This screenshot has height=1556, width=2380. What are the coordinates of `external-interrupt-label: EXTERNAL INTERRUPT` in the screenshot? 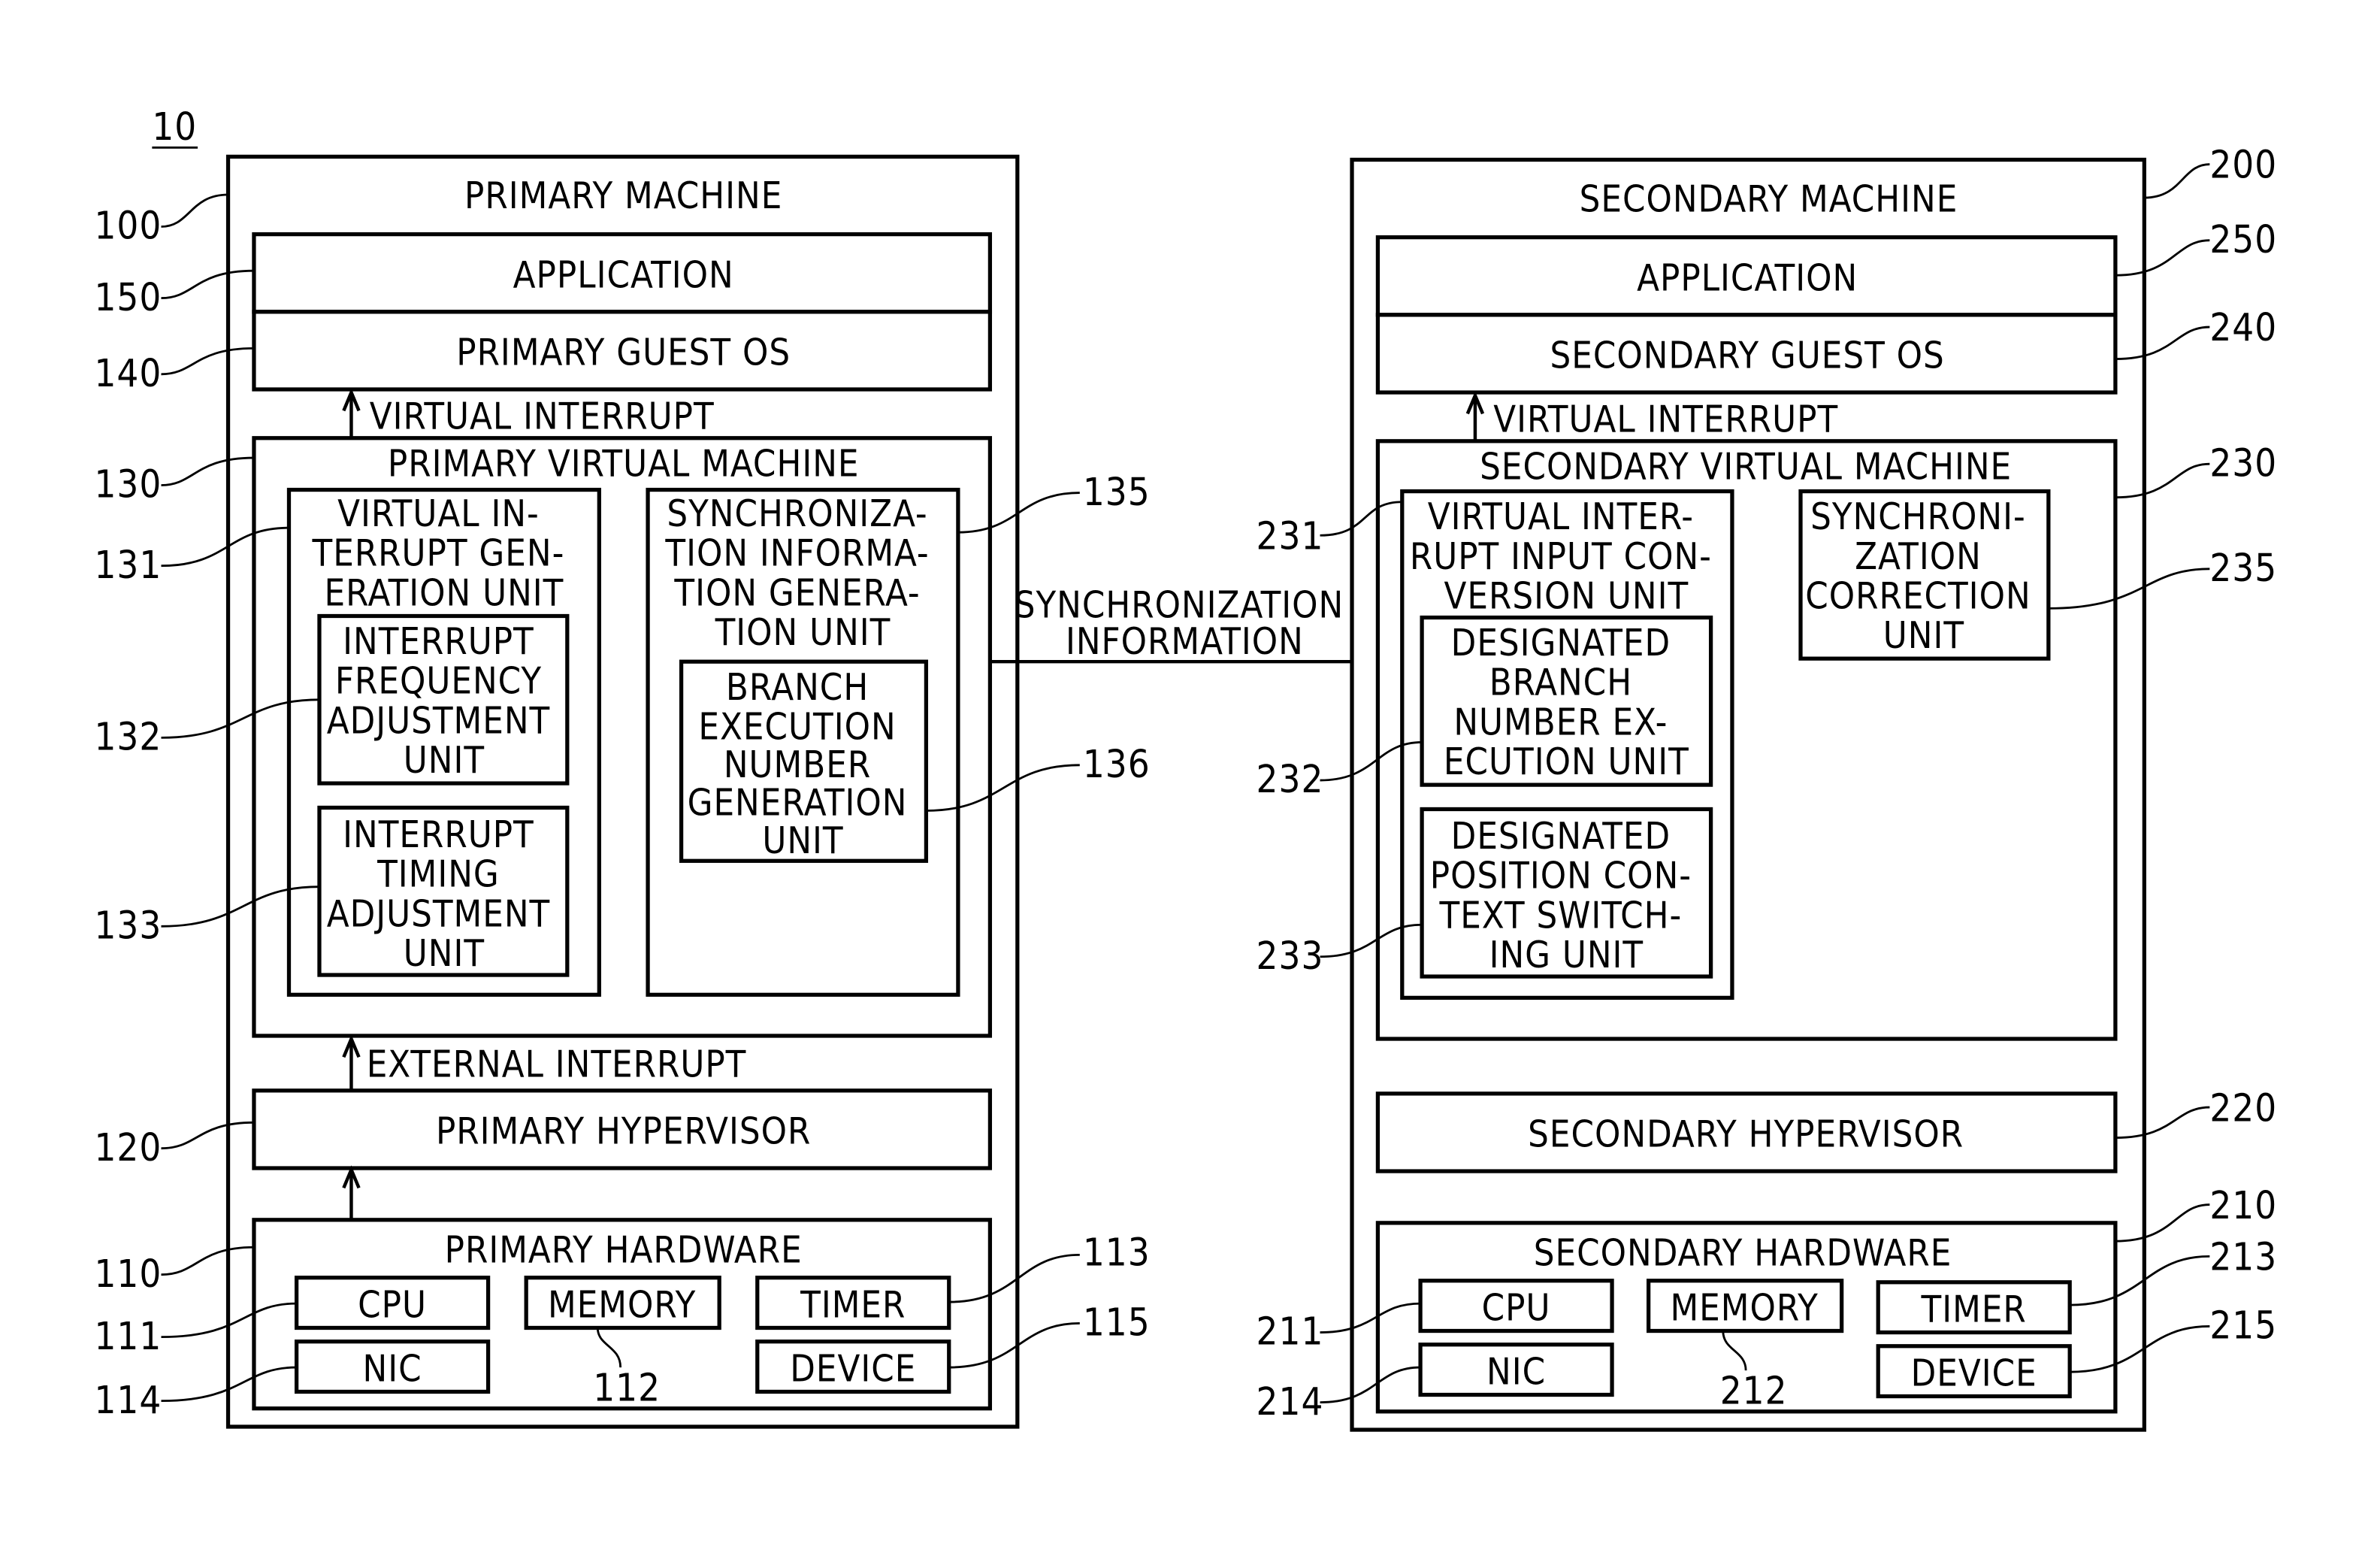 It's located at (557, 1065).